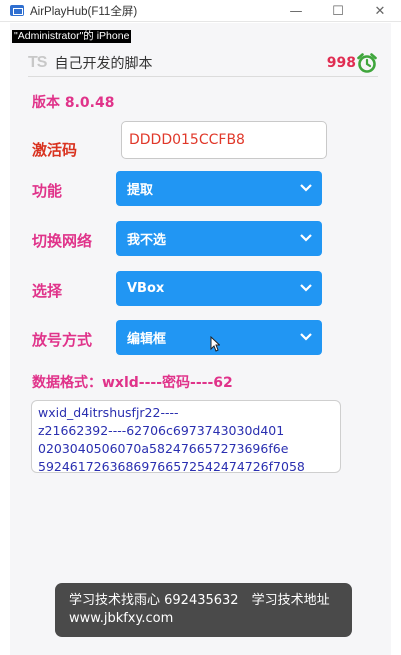 The image size is (401, 655). Describe the element at coordinates (200, 11) in the screenshot. I see `window-titlebar: AirPlayHub(F11全屏) — ☐ ✕` at that location.